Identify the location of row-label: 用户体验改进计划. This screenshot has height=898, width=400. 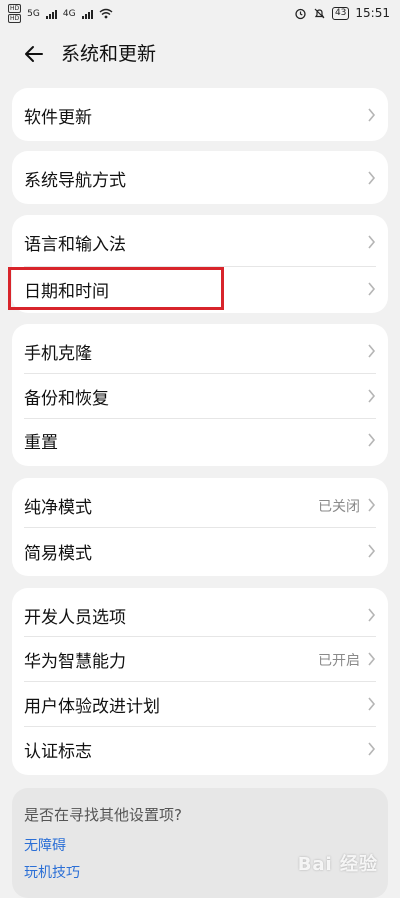
(92, 707).